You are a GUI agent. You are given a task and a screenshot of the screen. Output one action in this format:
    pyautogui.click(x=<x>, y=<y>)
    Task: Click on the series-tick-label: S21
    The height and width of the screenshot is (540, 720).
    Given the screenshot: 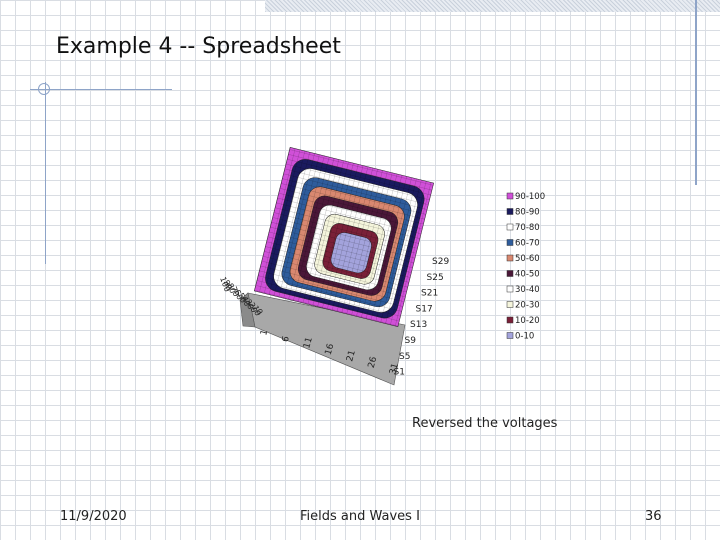 What is the action you would take?
    pyautogui.click(x=429, y=294)
    